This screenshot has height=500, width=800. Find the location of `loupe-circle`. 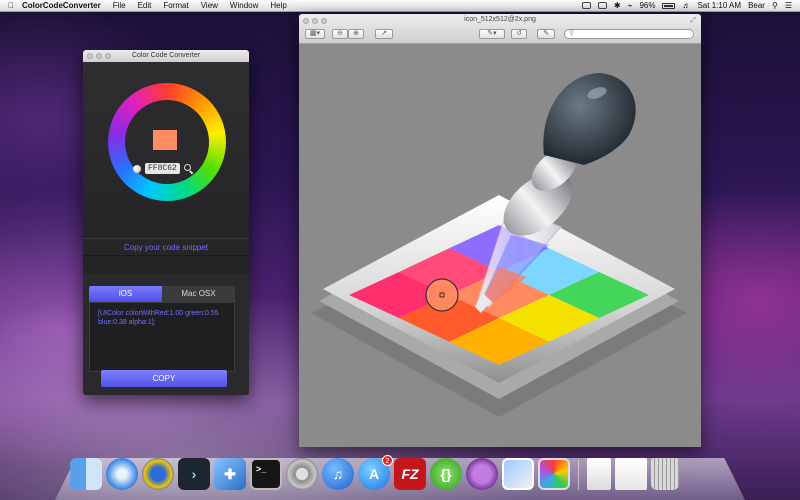

loupe-circle is located at coordinates (442, 295).